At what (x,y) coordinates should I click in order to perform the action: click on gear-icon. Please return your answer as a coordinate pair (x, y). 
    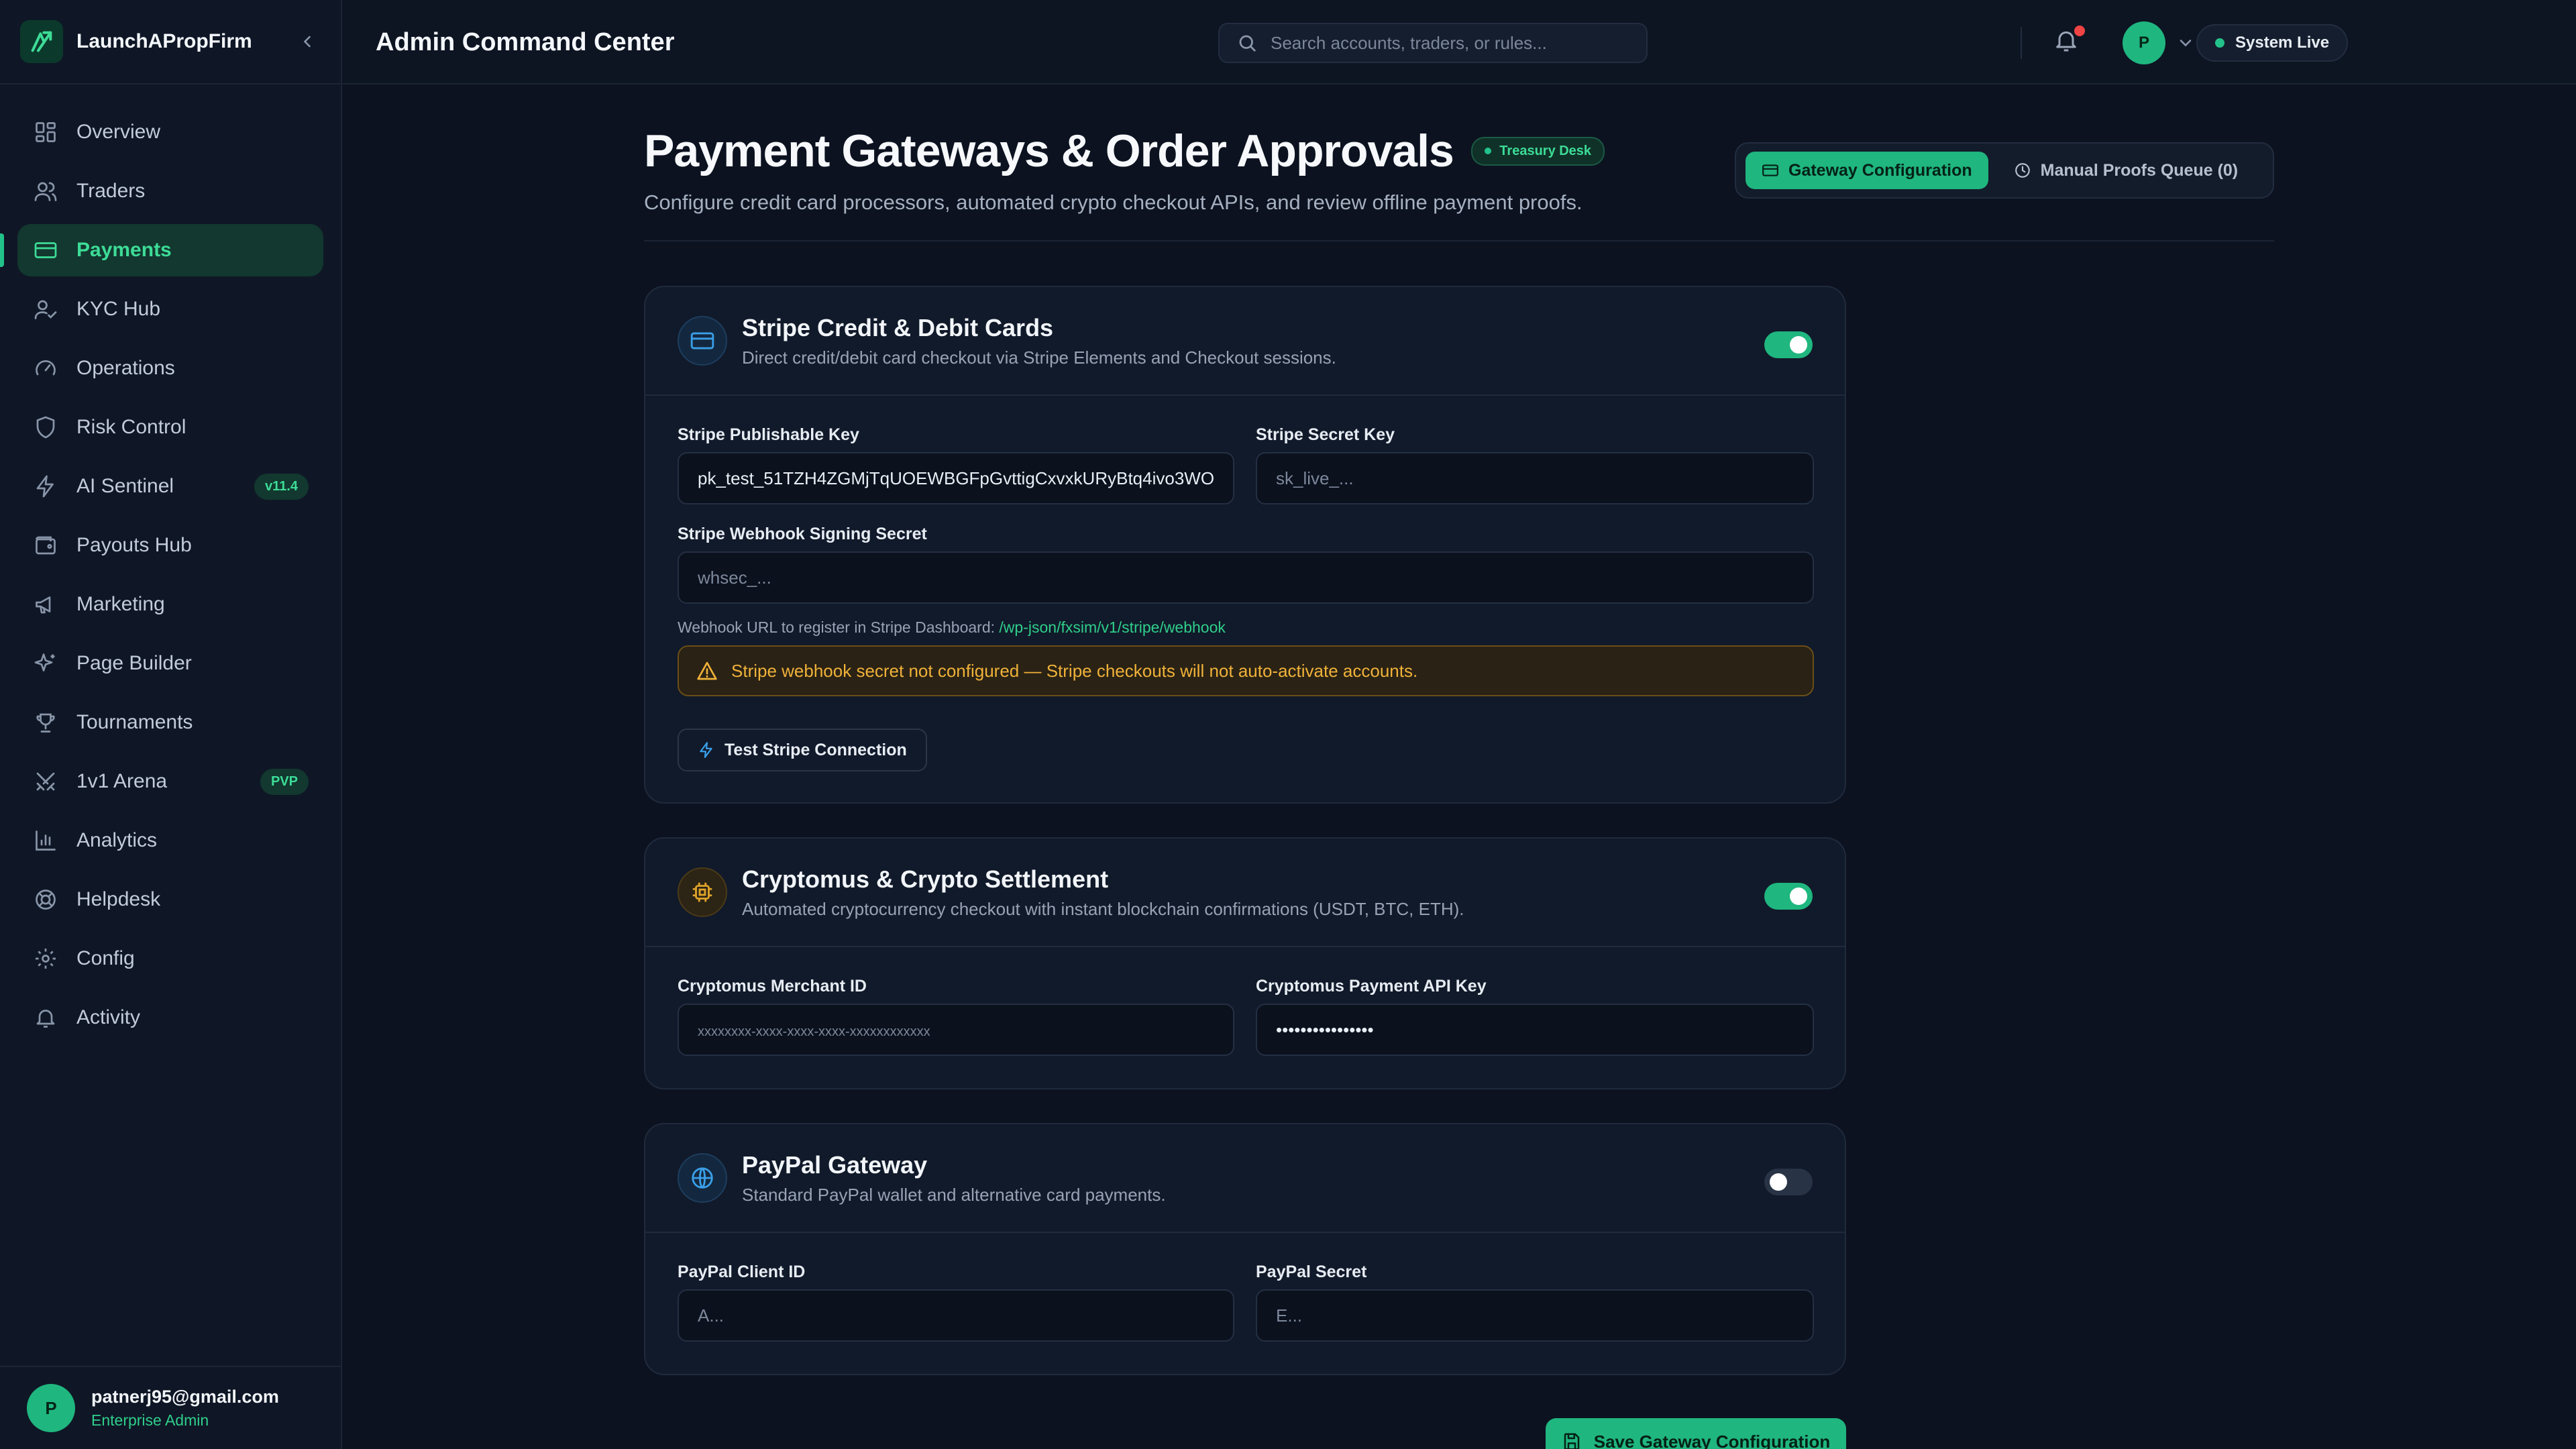
    Looking at the image, I should click on (45, 958).